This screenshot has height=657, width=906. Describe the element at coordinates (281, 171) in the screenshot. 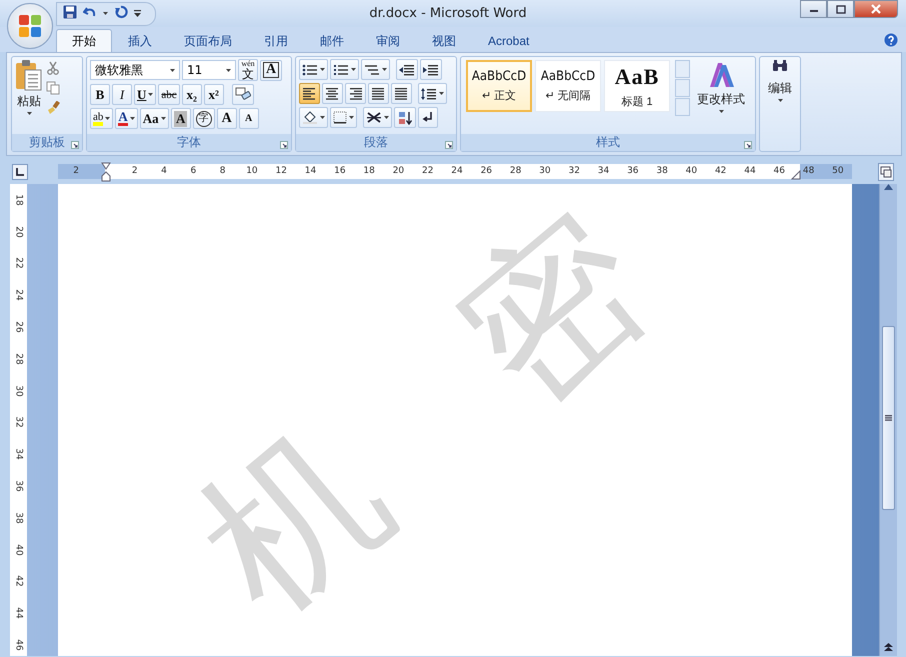

I see `ruler-number: 12` at that location.